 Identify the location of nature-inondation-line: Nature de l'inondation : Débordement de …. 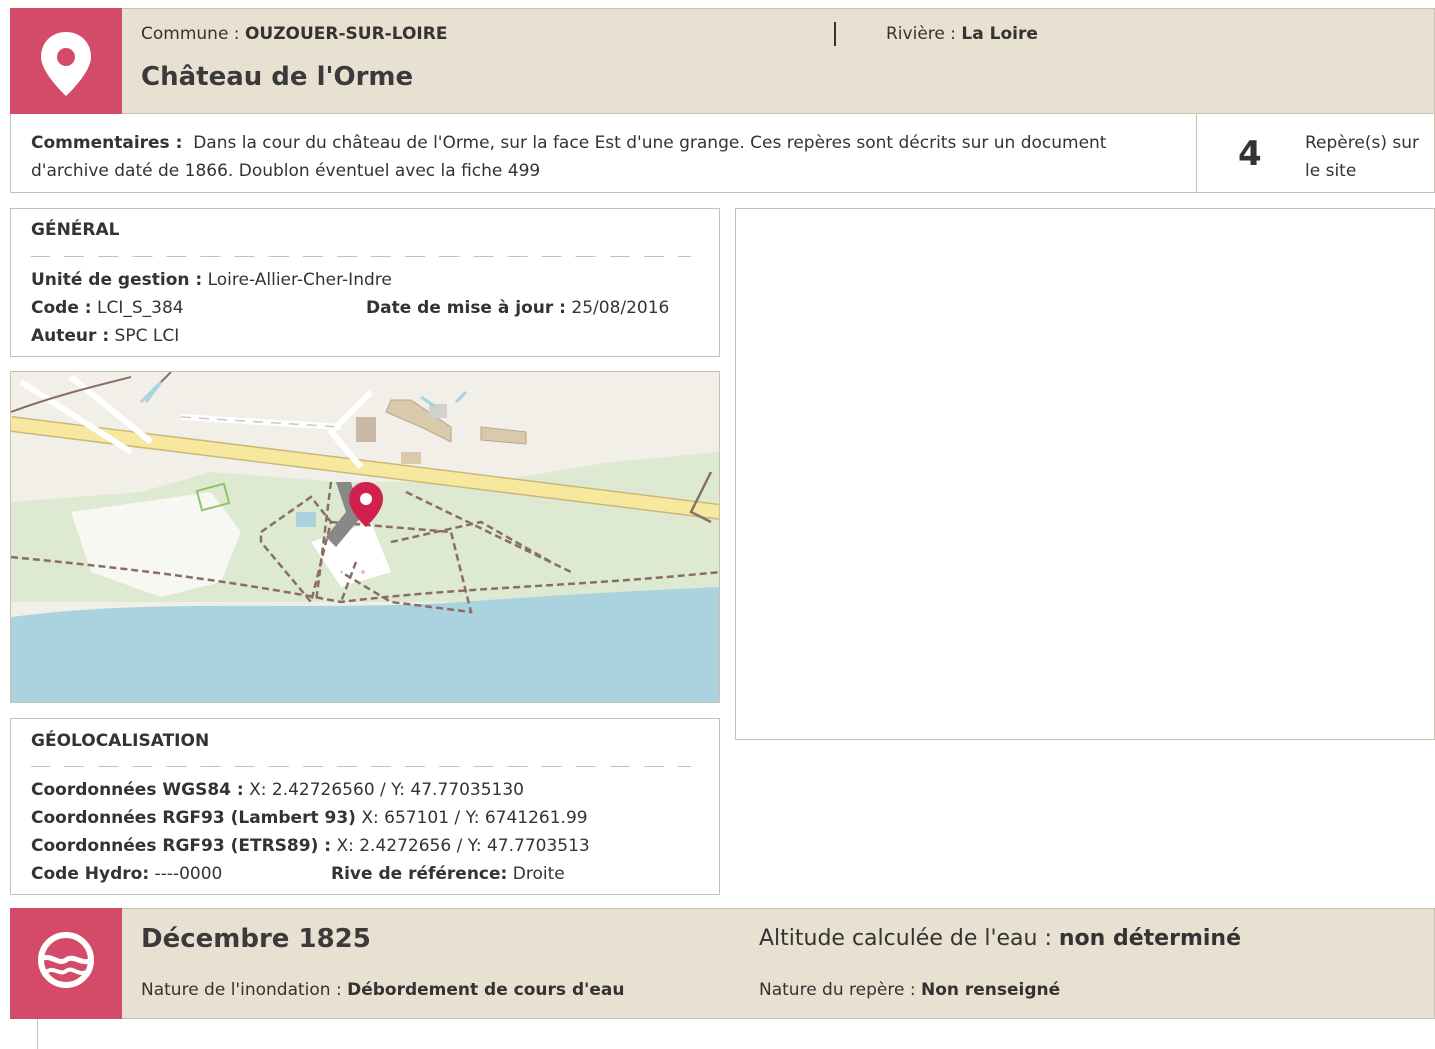
(382, 990).